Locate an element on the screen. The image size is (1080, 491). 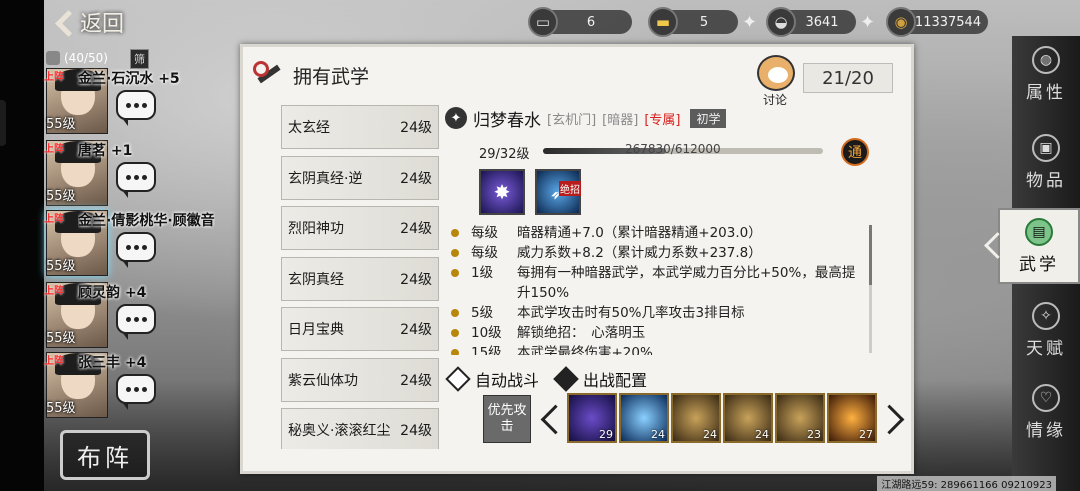
effect-row: 5级 本武学攻击时有50%几率攻击3排目标 is located at coordinates (655, 313).